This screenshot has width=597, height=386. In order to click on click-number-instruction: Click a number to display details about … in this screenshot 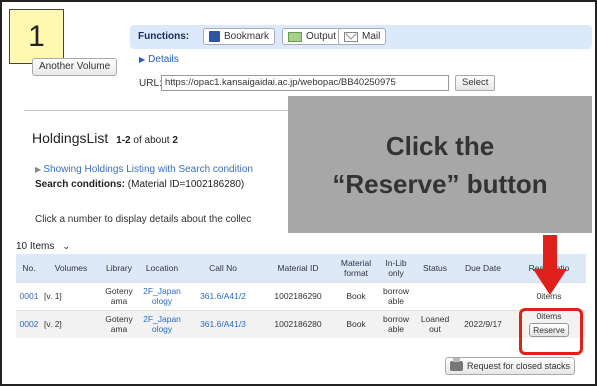, I will do `click(143, 219)`.